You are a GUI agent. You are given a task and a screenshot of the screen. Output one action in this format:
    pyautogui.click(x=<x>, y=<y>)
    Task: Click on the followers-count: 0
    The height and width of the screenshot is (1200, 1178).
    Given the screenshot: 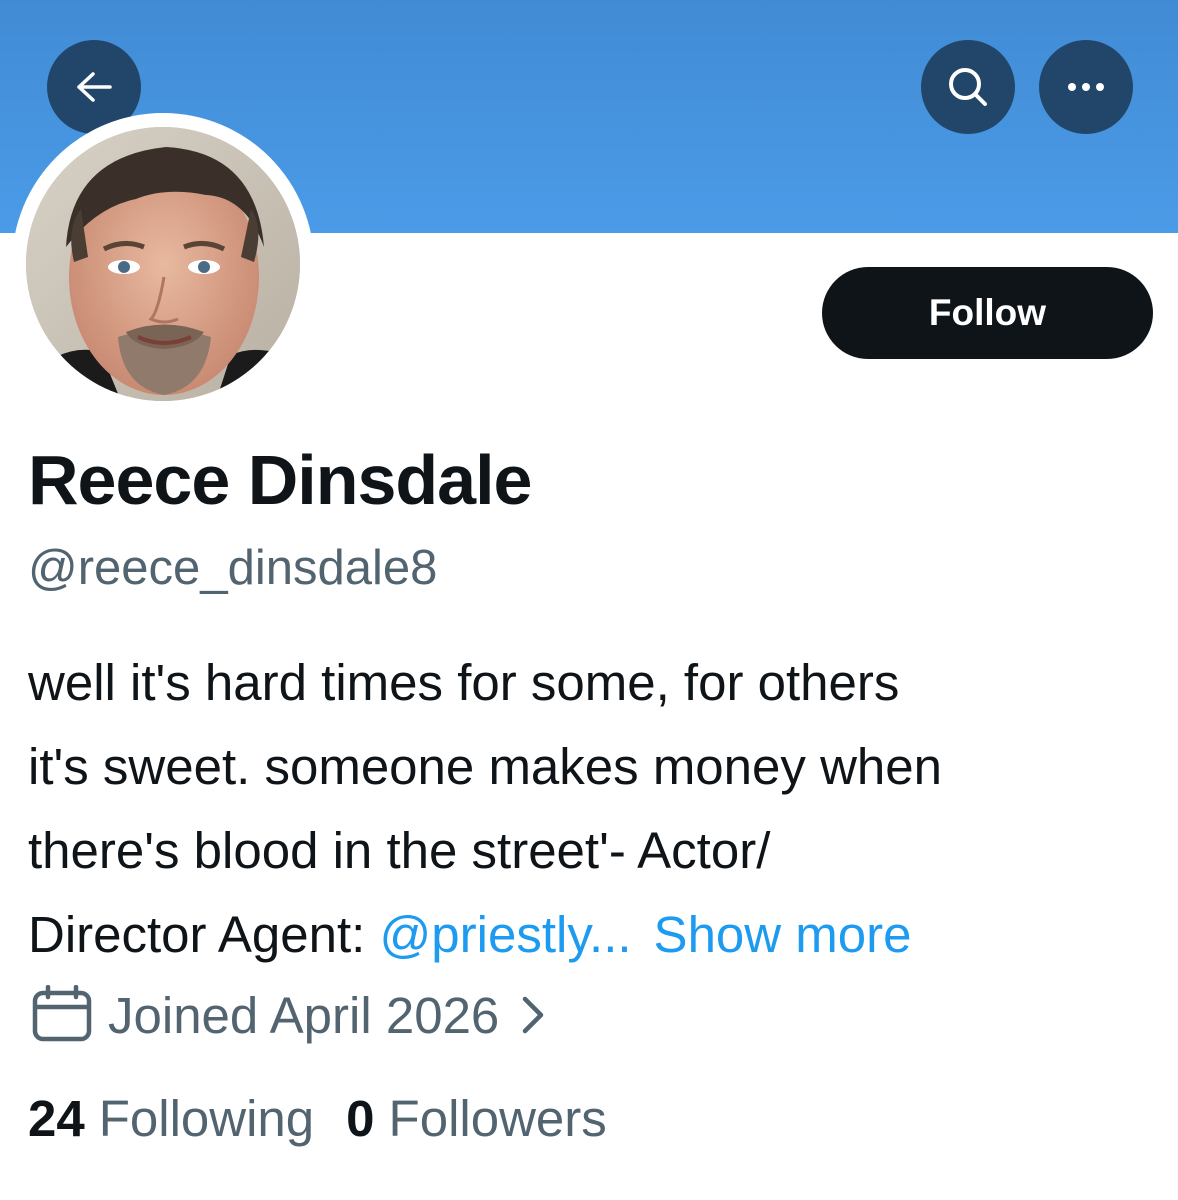 What is the action you would take?
    pyautogui.click(x=360, y=1118)
    